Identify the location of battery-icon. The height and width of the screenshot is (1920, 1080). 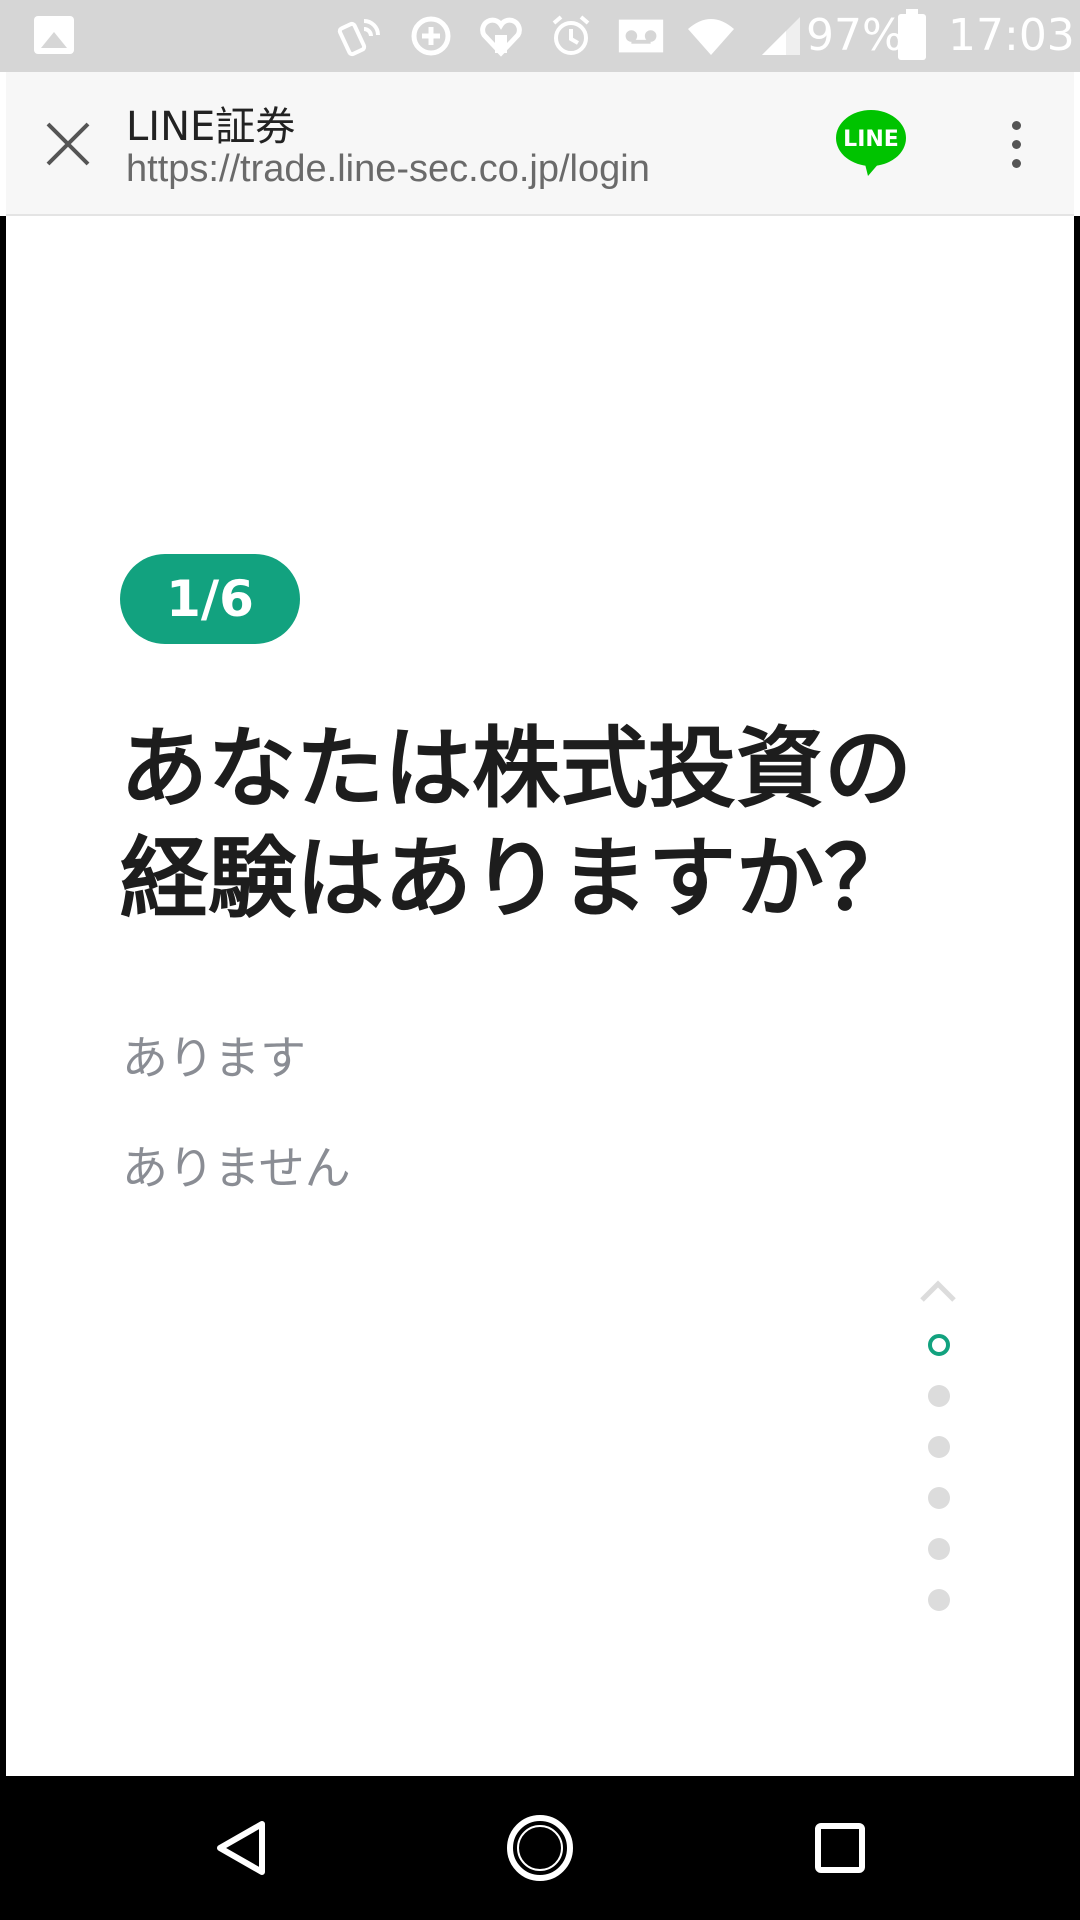
(912, 34).